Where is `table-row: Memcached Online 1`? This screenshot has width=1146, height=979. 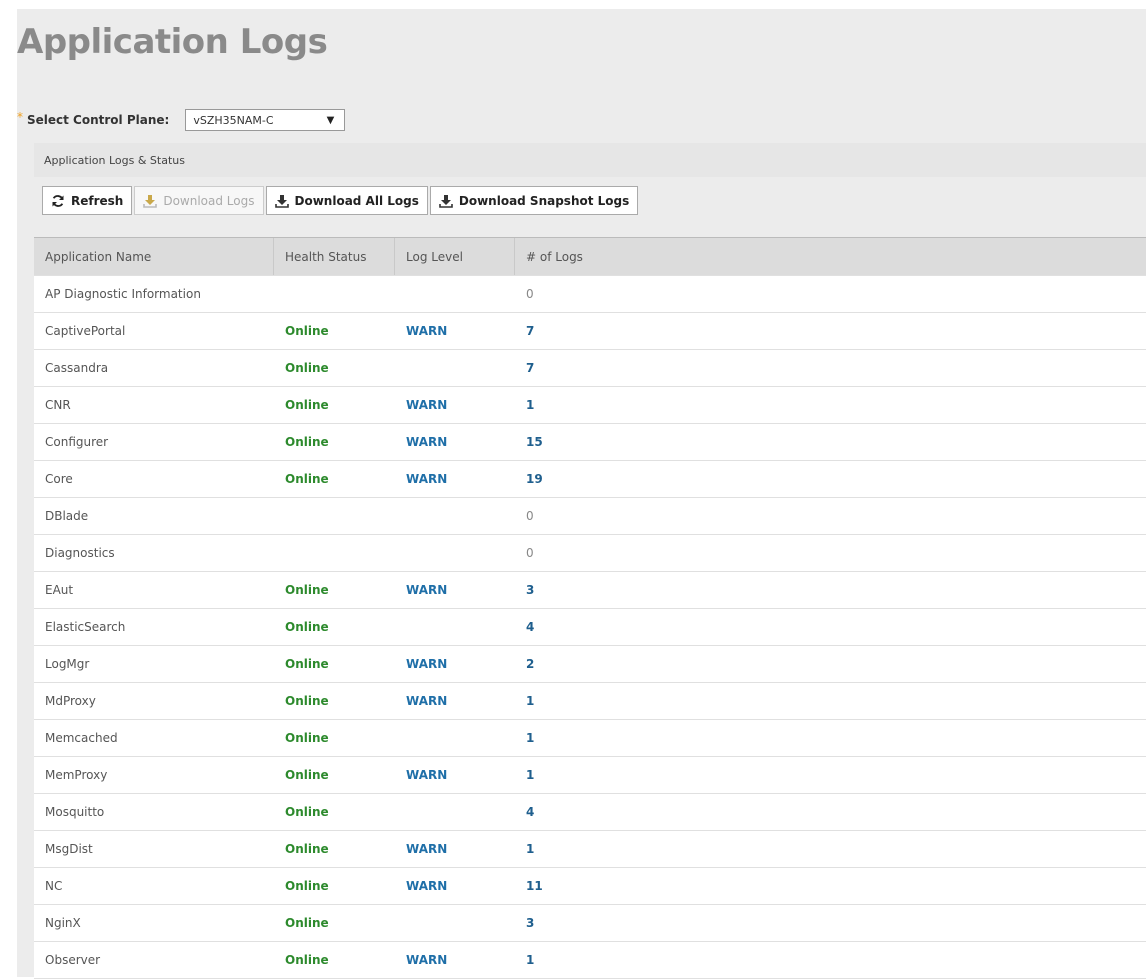
table-row: Memcached Online 1 is located at coordinates (590, 738).